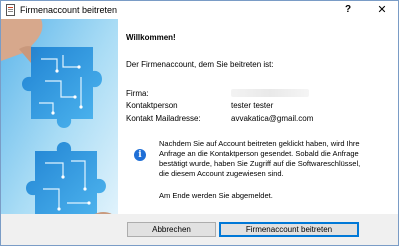  Describe the element at coordinates (272, 118) in the screenshot. I see `email-value: avvakatica@gmail.com` at that location.